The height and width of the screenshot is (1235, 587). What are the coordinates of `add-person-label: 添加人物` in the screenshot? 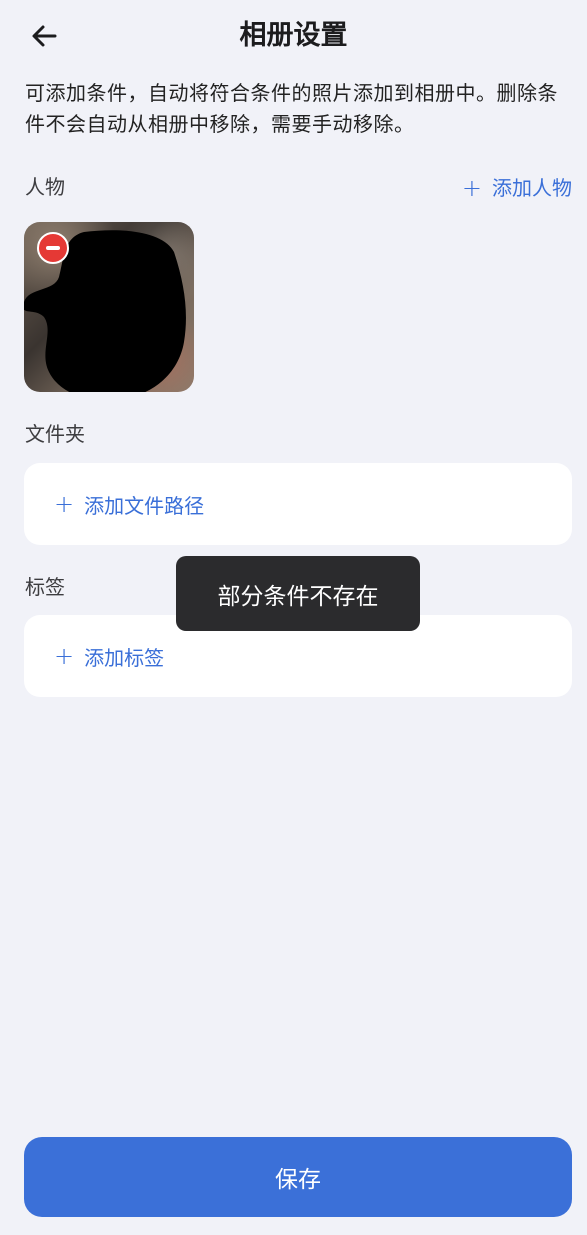 It's located at (532, 188).